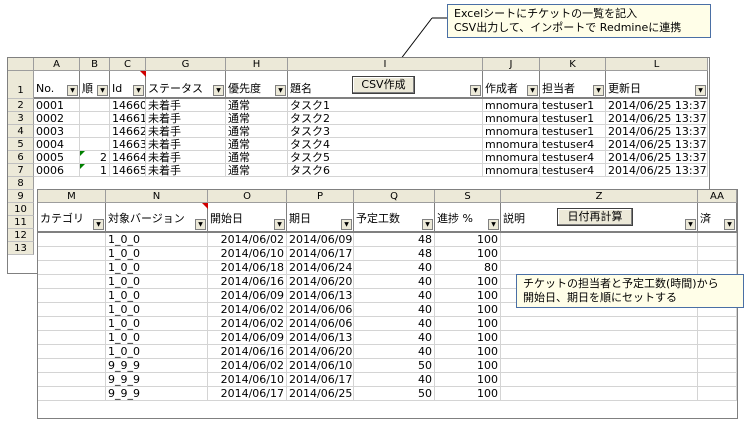  I want to click on row-header: 10, so click(21, 209).